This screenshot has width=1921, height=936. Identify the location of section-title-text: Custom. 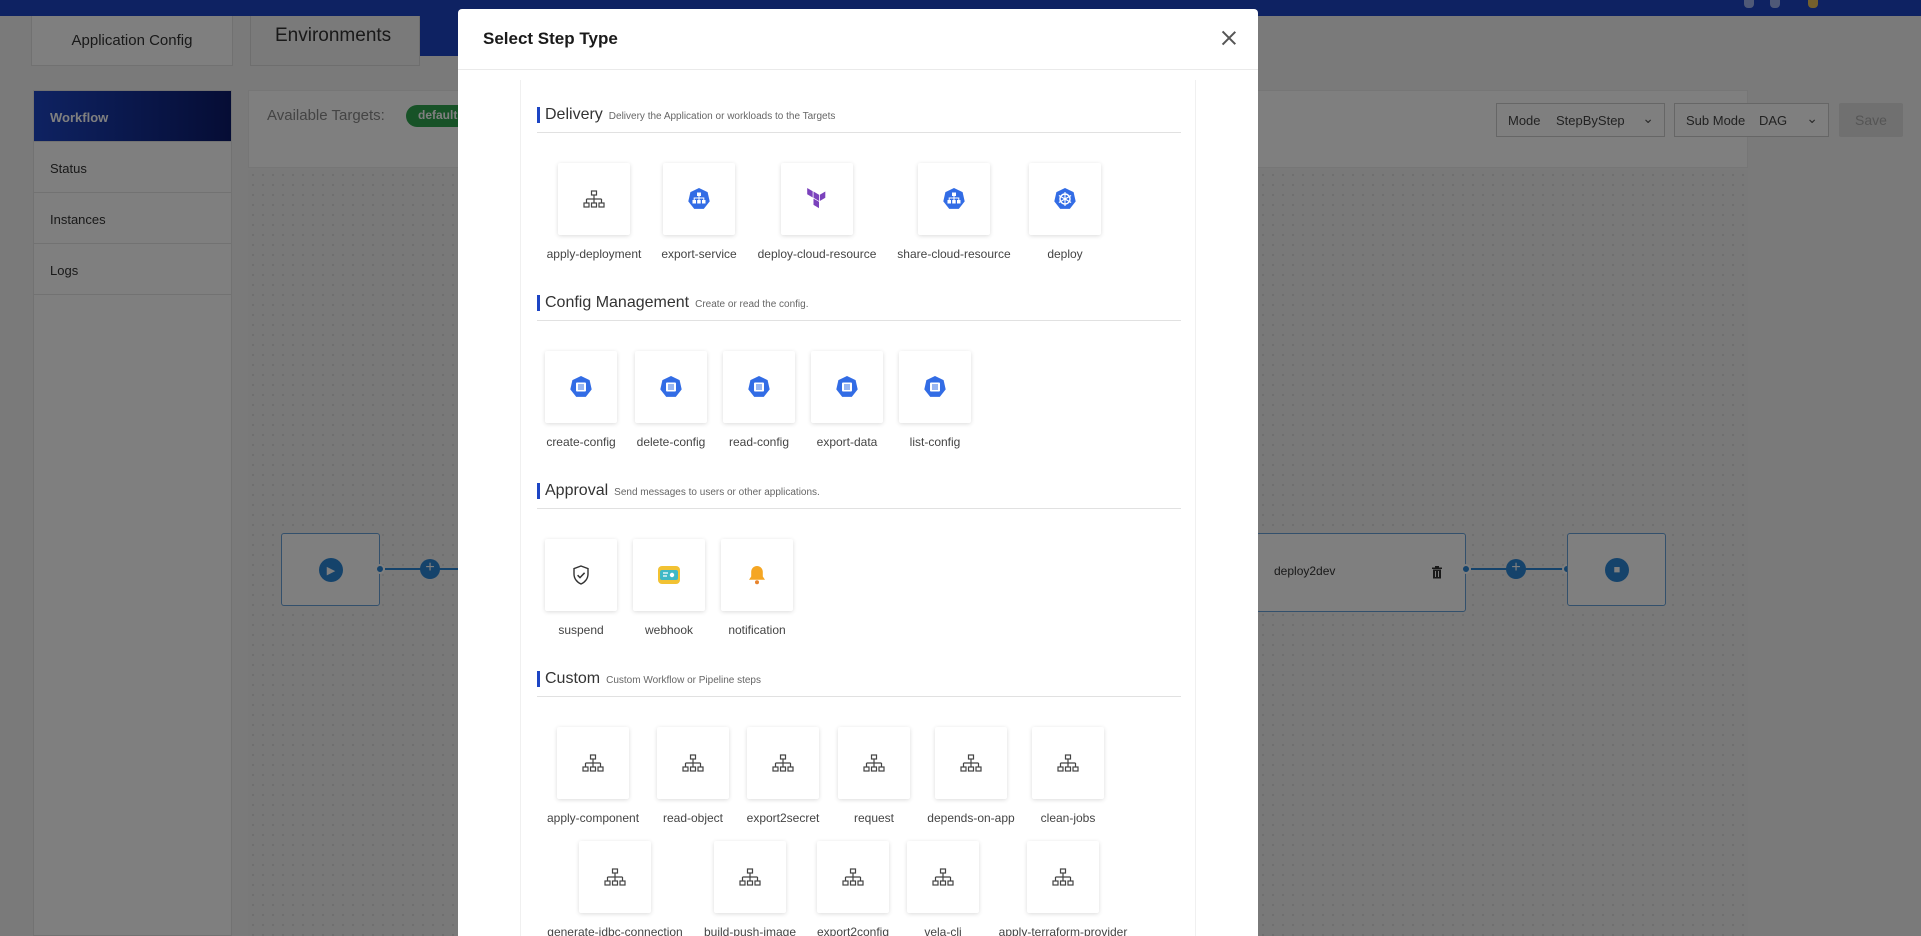
(573, 678).